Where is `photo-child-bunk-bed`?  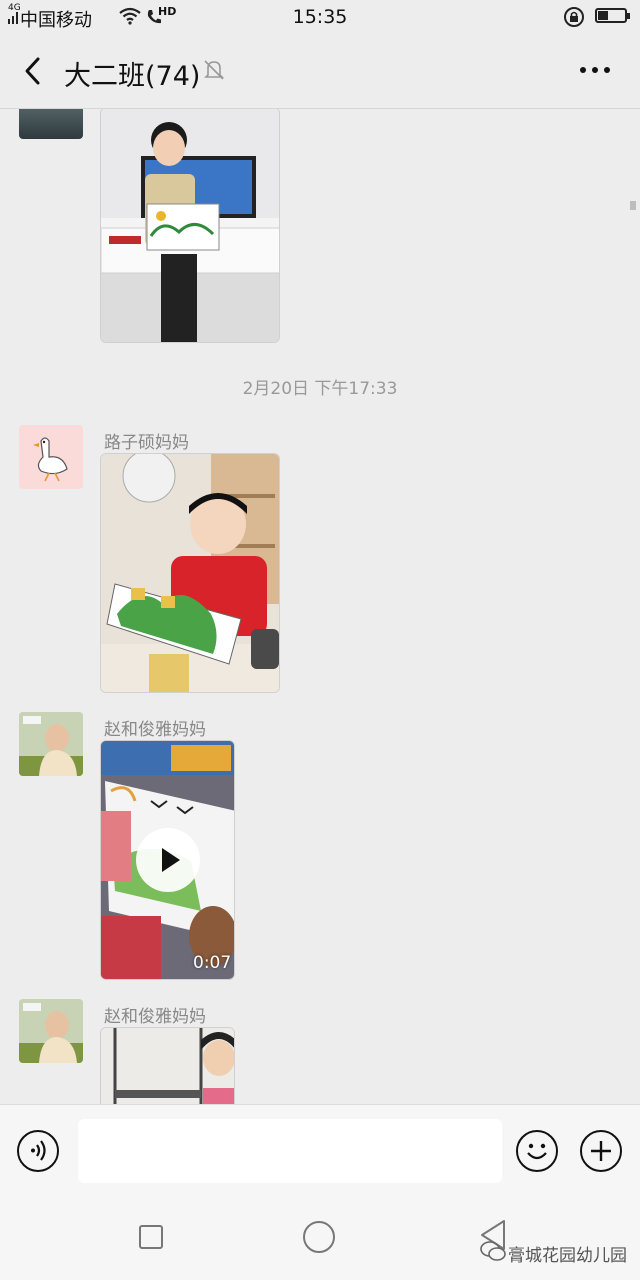
photo-child-bunk-bed is located at coordinates (167, 1066).